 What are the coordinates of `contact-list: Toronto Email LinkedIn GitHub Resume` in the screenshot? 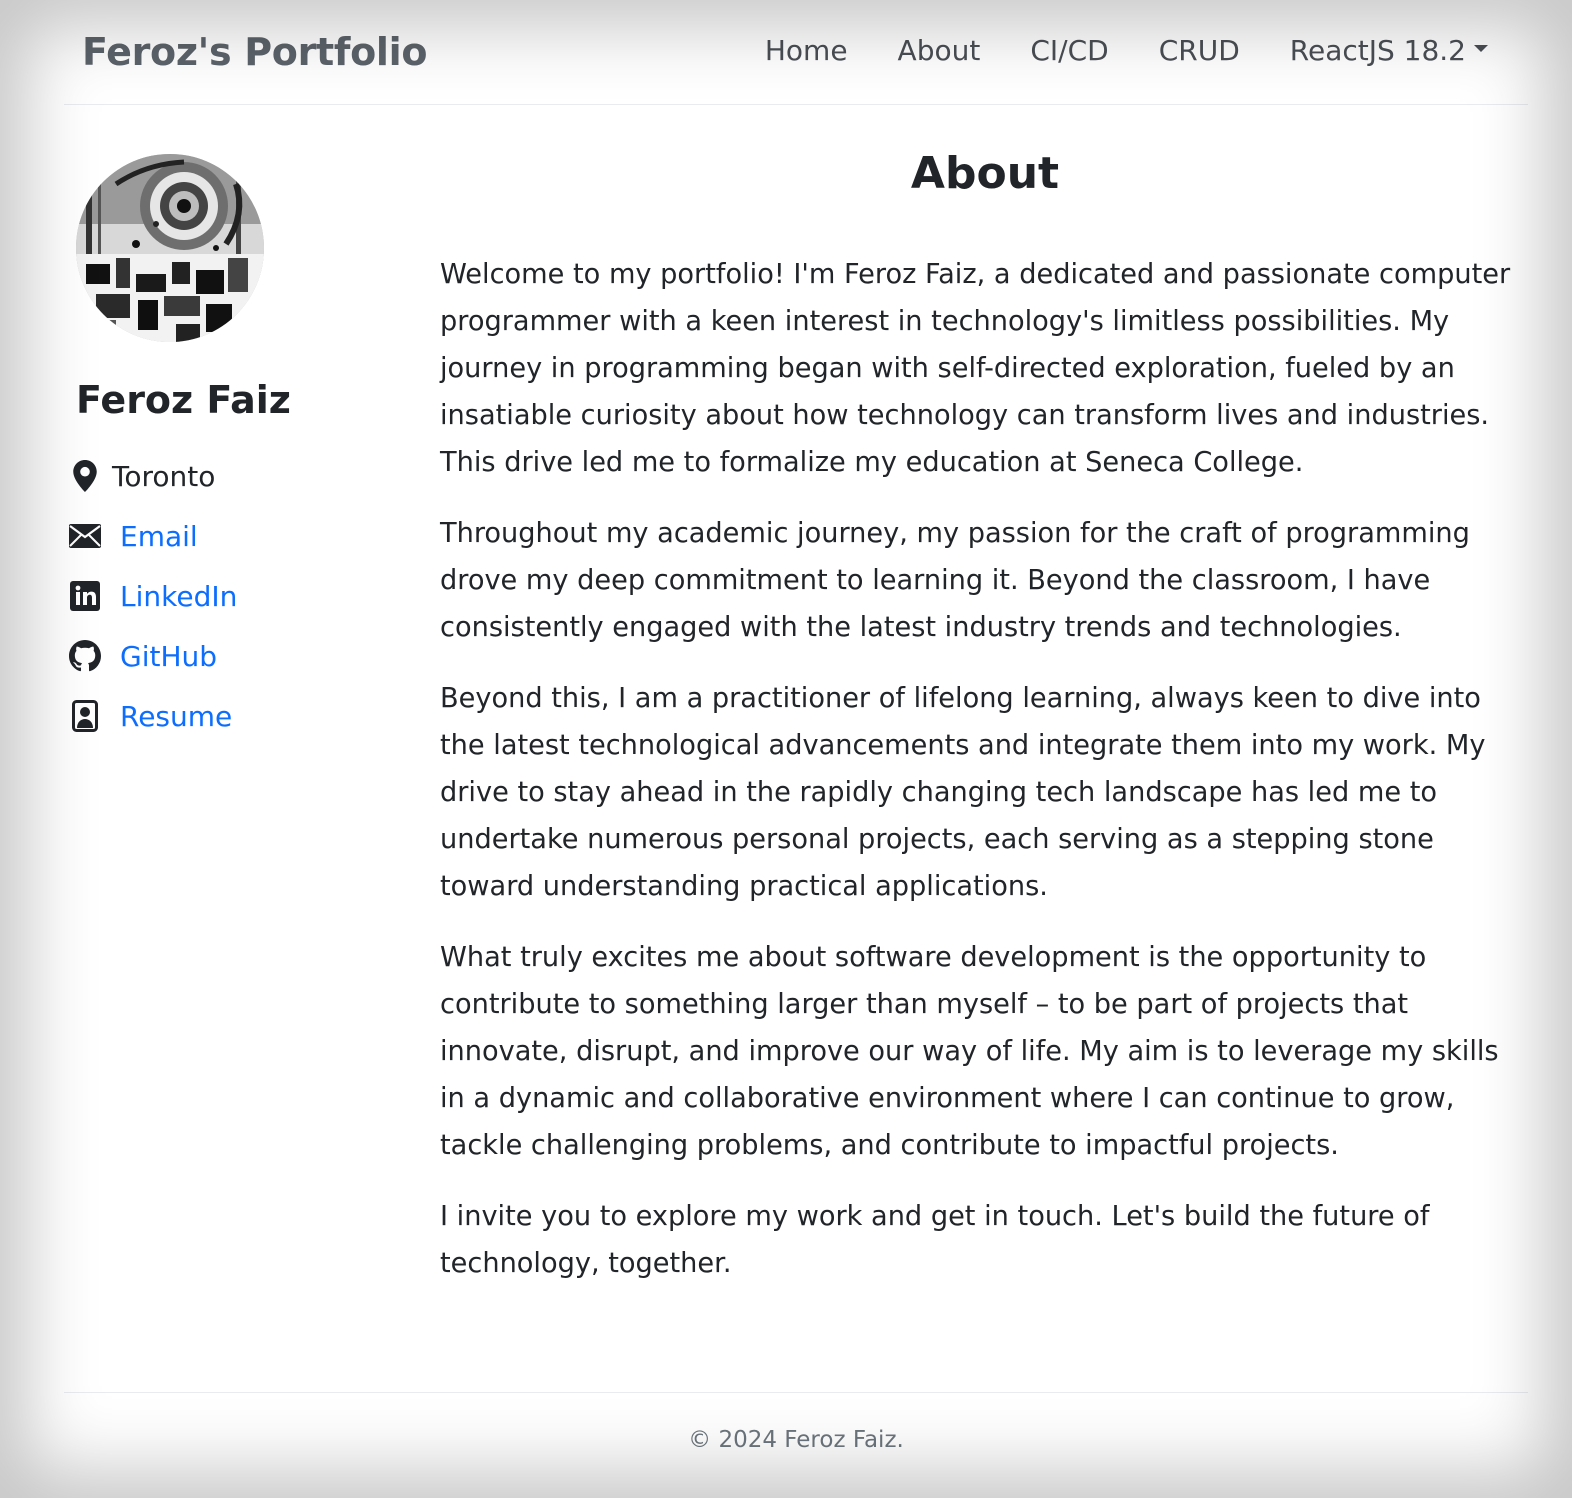 It's located at (152, 604).